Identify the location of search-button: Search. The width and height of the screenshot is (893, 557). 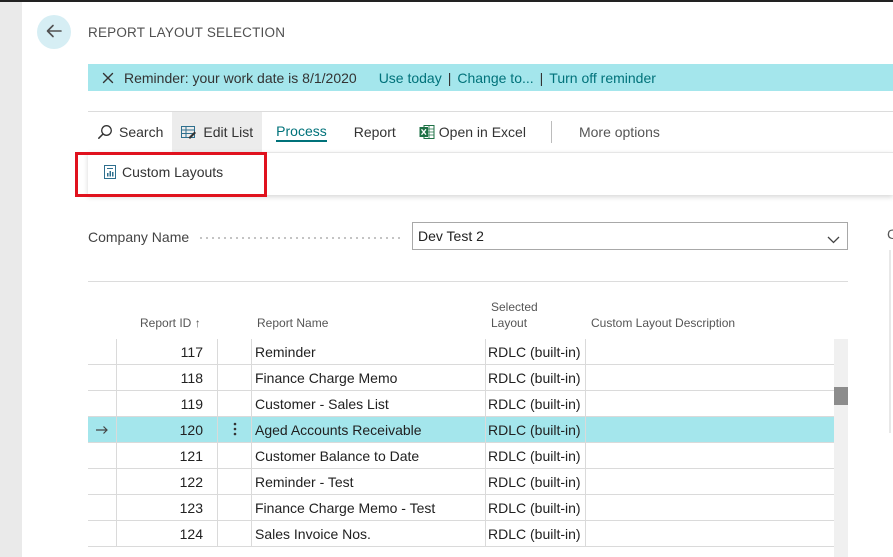
(130, 132).